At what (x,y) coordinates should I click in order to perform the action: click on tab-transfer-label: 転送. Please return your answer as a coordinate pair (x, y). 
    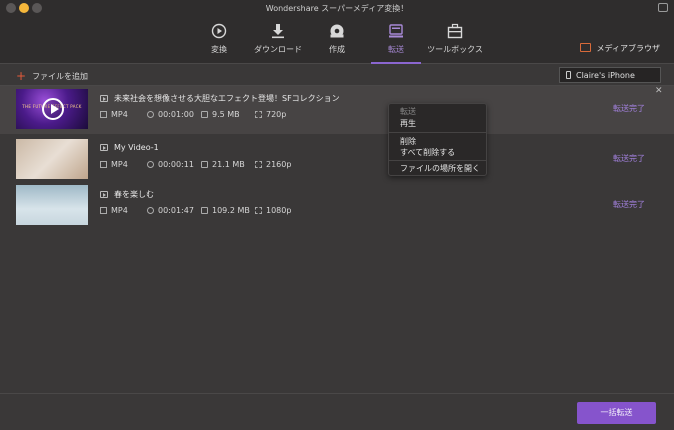
    Looking at the image, I should click on (396, 49).